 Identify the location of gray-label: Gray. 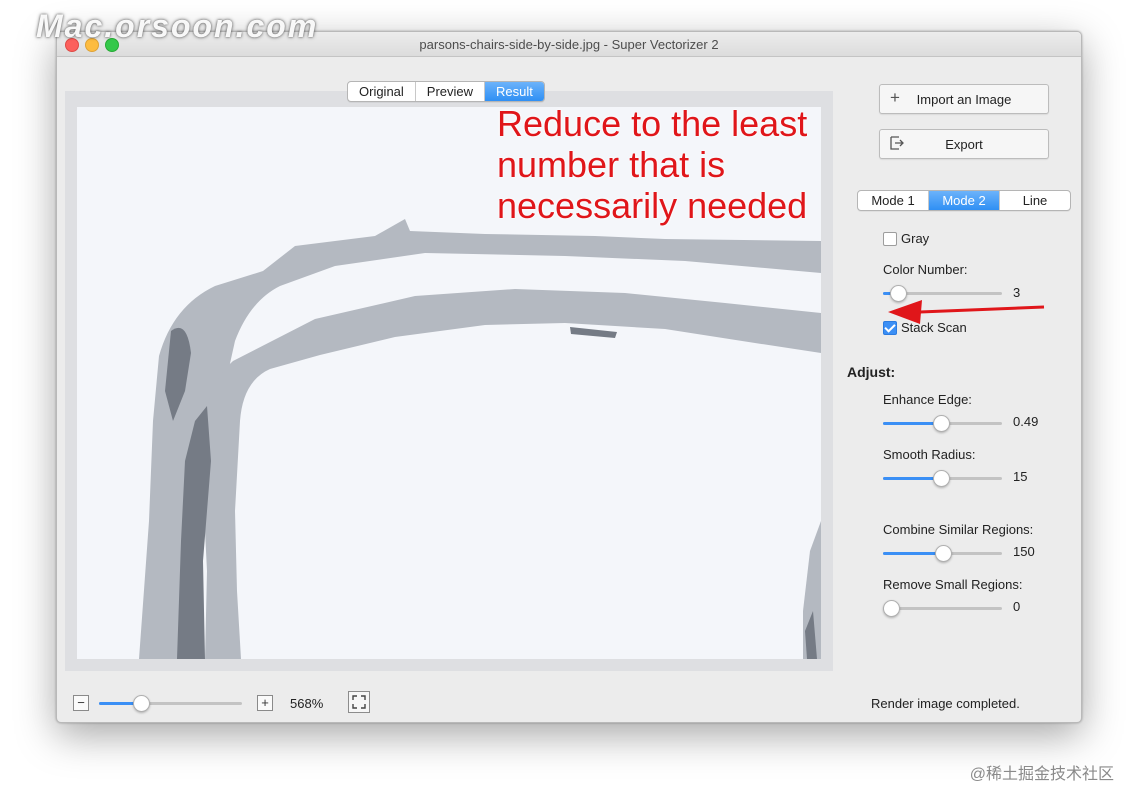
(915, 238).